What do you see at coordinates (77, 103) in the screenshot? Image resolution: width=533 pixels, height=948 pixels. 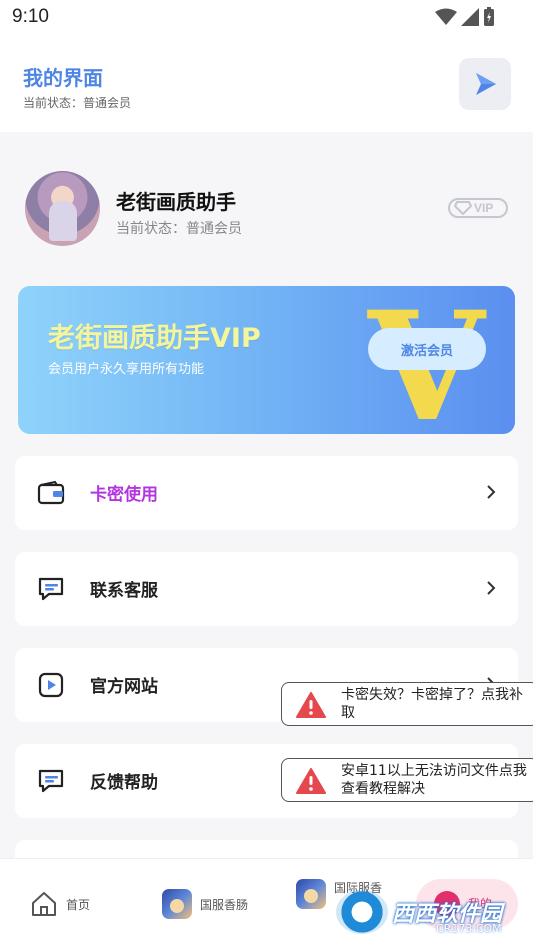 I see `page-subtitle: 当前状态：普通会员` at bounding box center [77, 103].